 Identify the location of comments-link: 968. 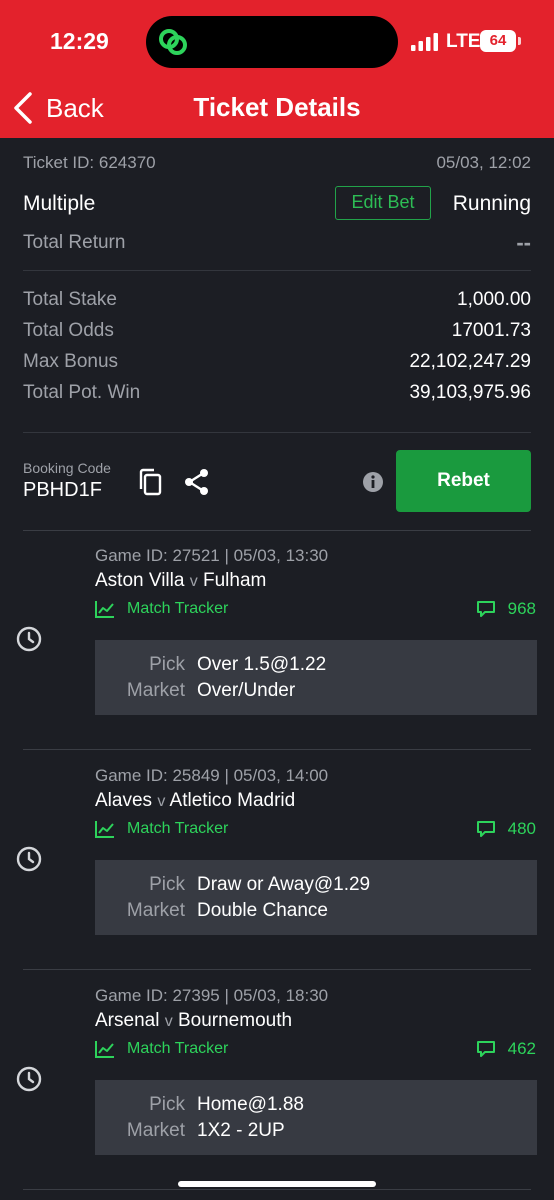
(506, 609).